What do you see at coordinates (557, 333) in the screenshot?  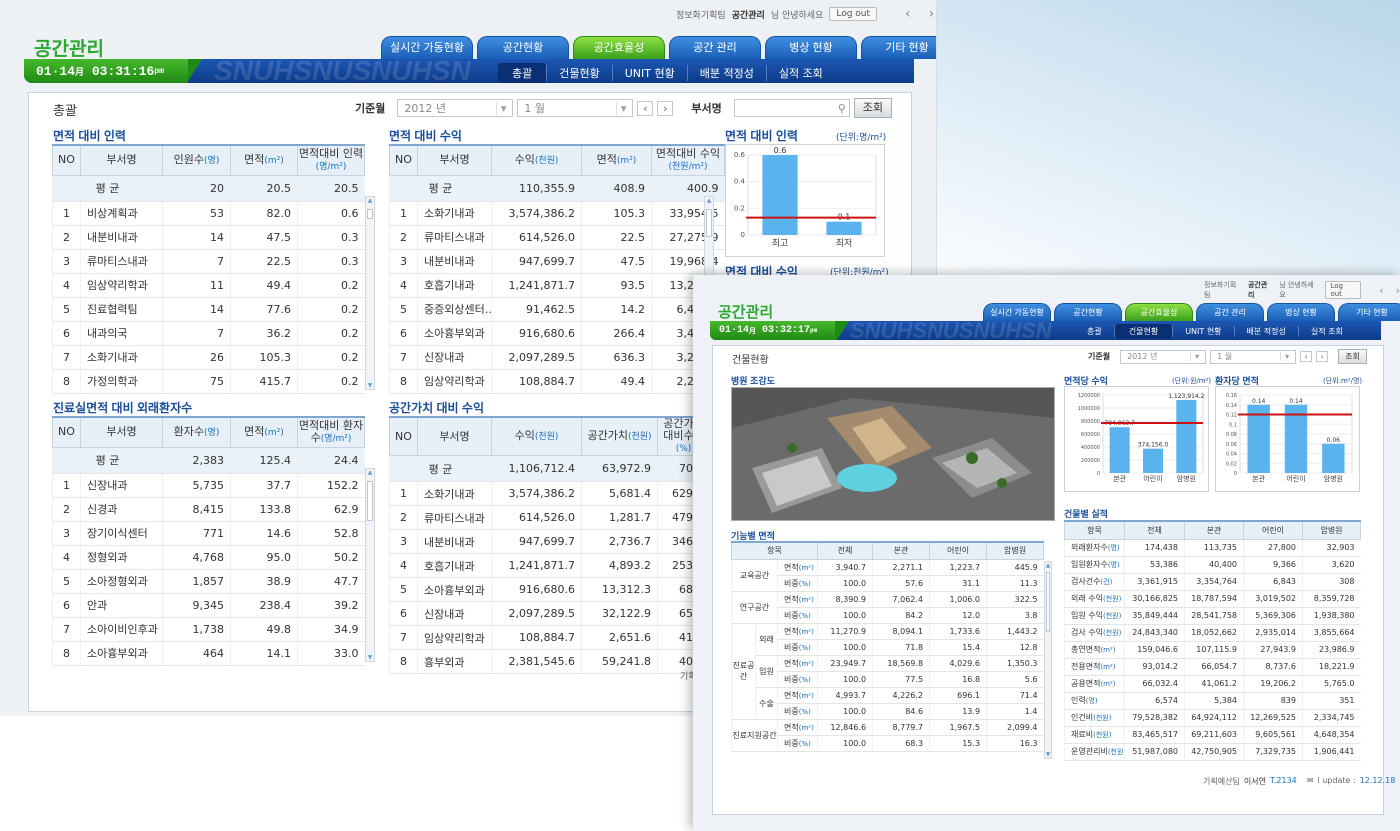 I see `table-row: 6소아흉부외과916,680.6266.43,441.6` at bounding box center [557, 333].